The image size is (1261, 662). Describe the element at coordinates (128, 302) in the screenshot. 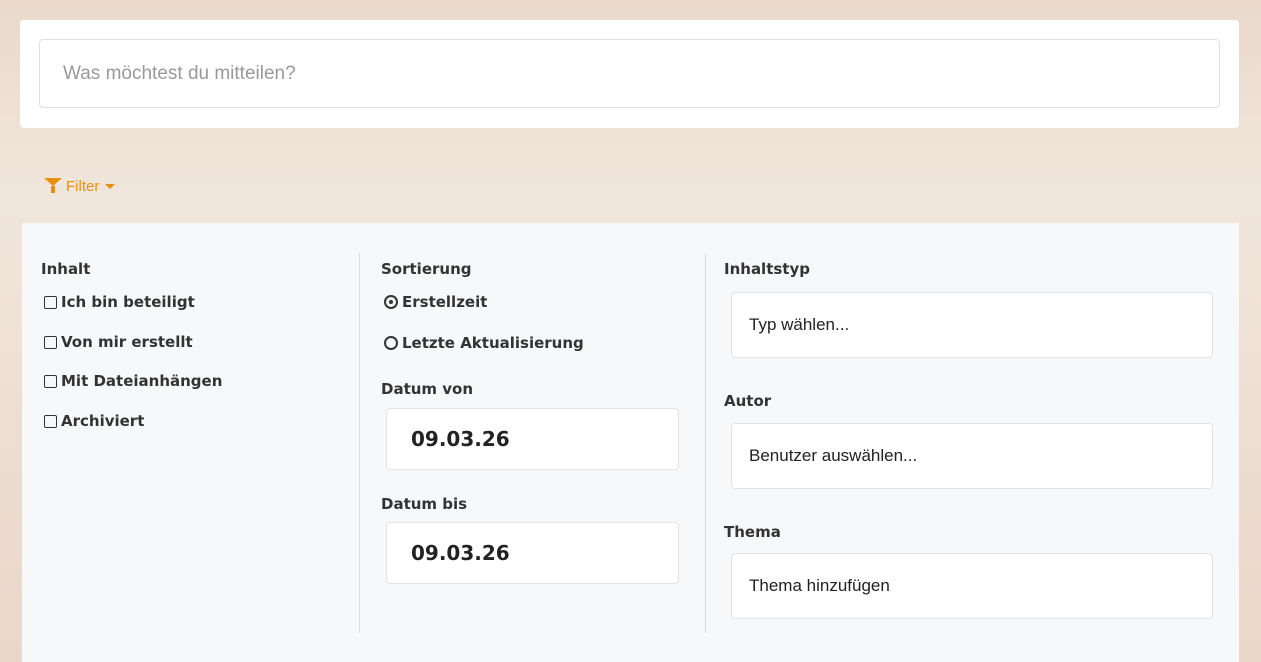

I see `checkbox-label: Ich bin beteiligt` at that location.